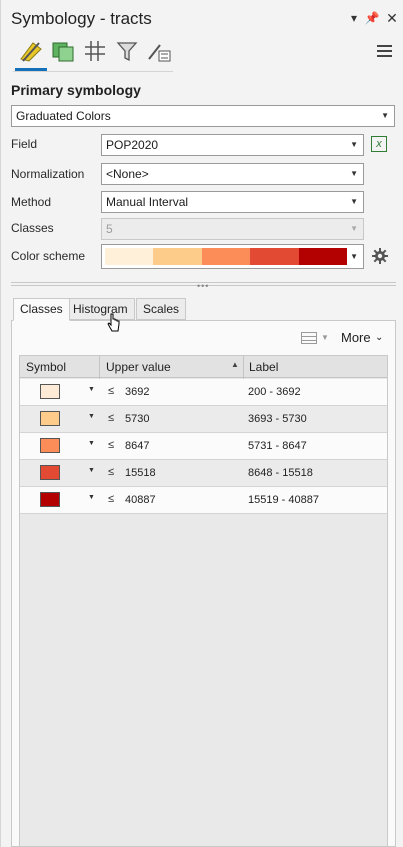  I want to click on sort-ascending-icon: ▲, so click(235, 364).